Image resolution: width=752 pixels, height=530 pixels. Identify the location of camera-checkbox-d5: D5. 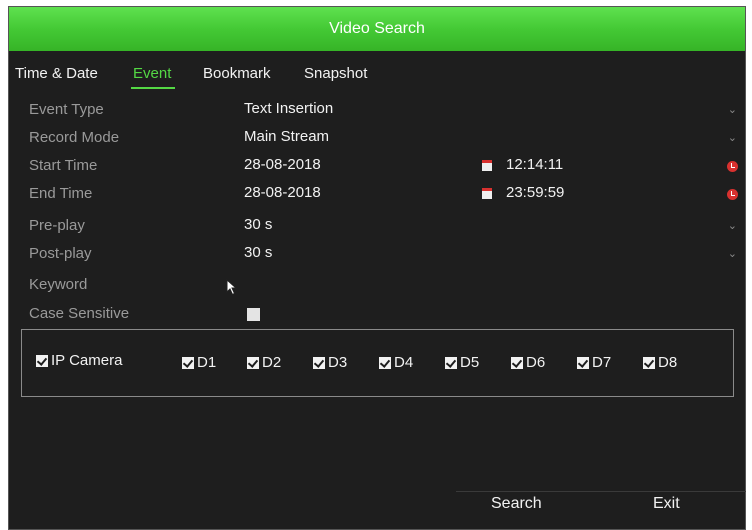
(462, 362).